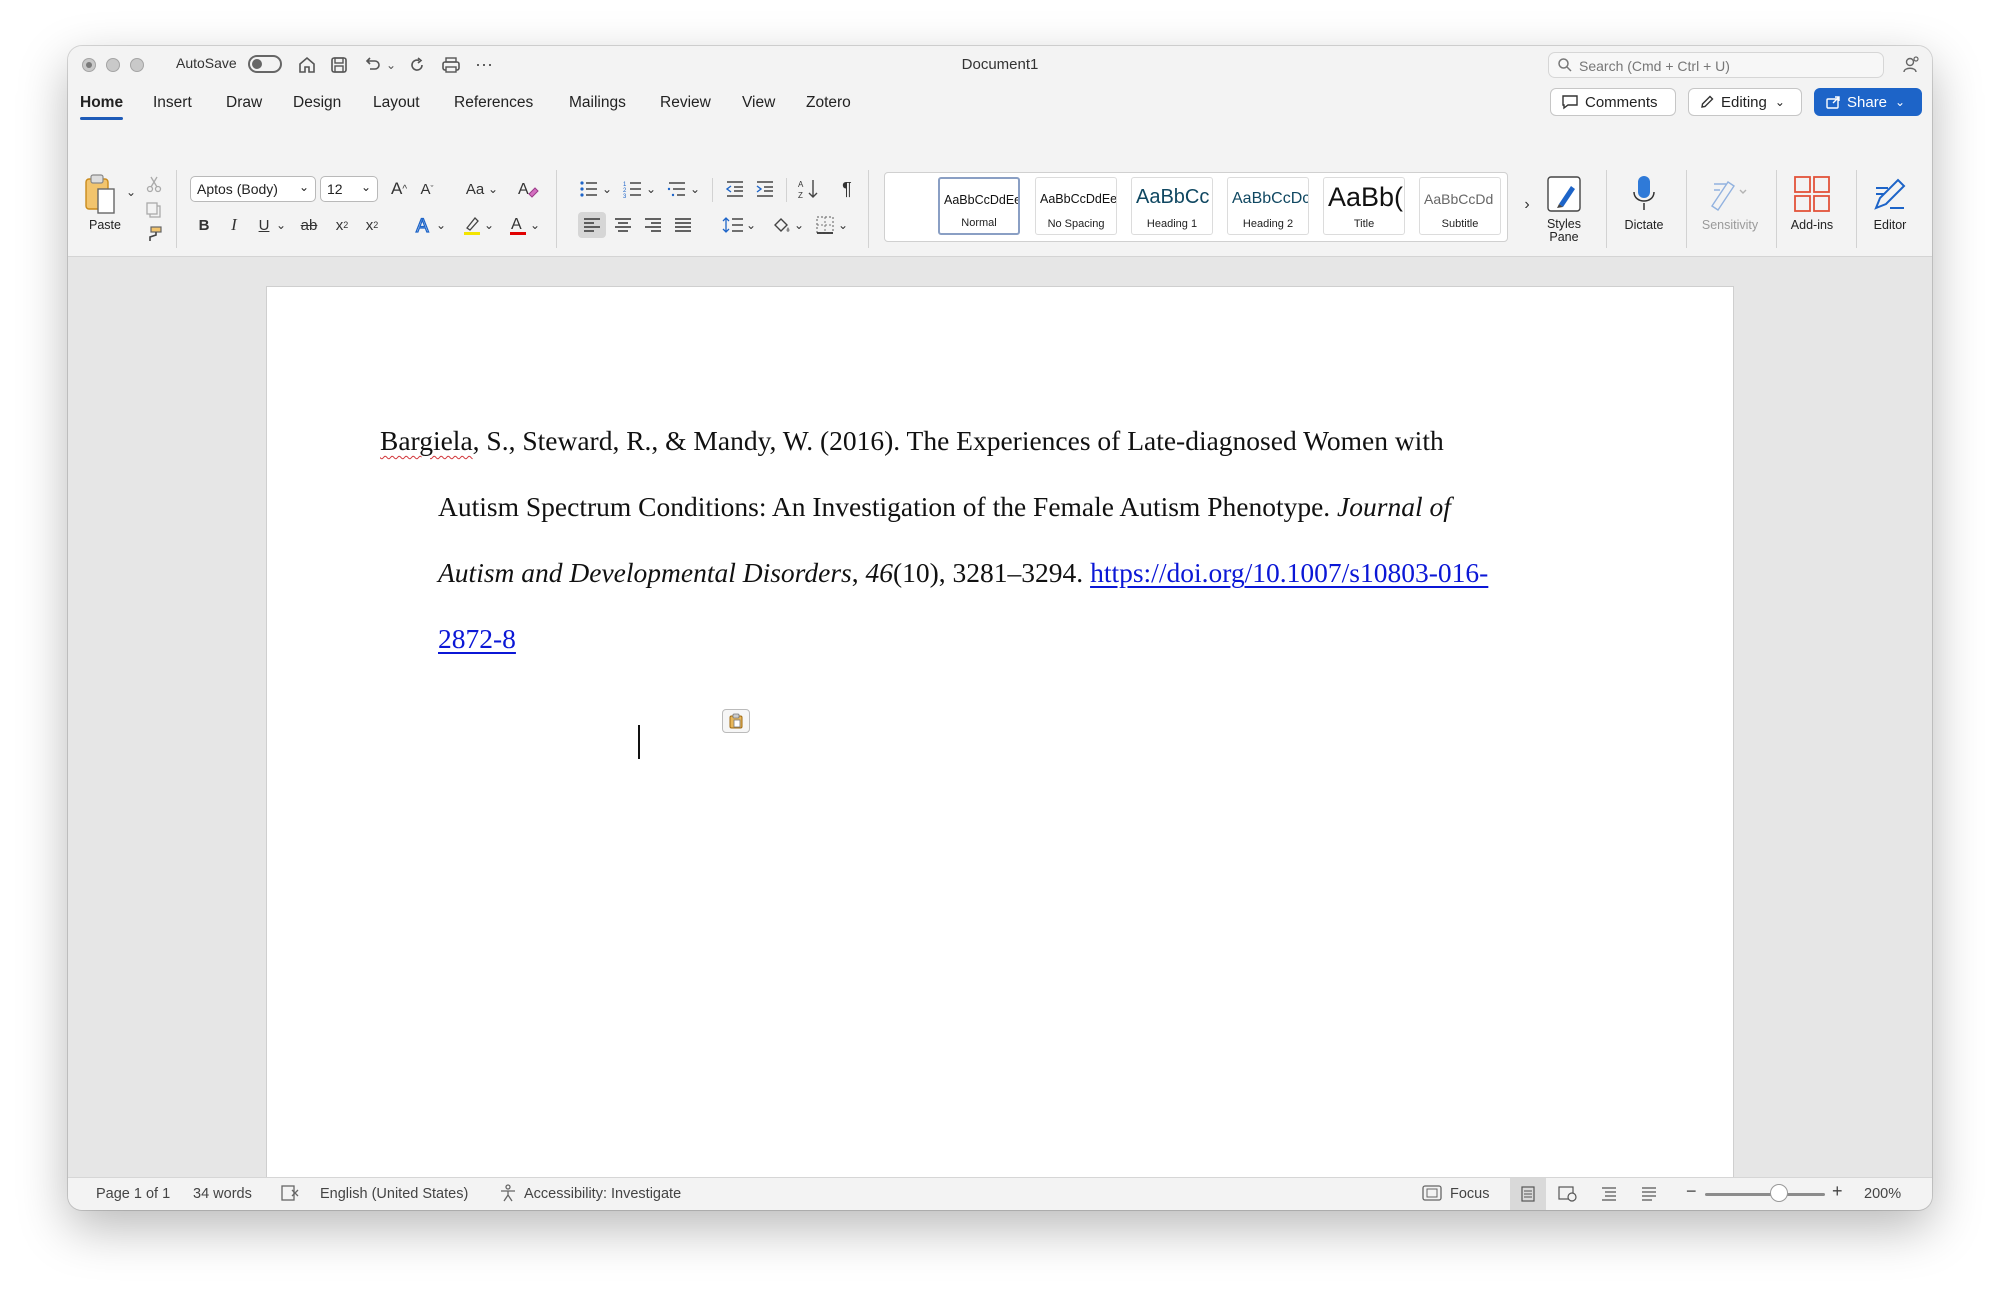 The height and width of the screenshot is (1299, 2000). Describe the element at coordinates (342, 225) in the screenshot. I see `subscript-icon: x2` at that location.